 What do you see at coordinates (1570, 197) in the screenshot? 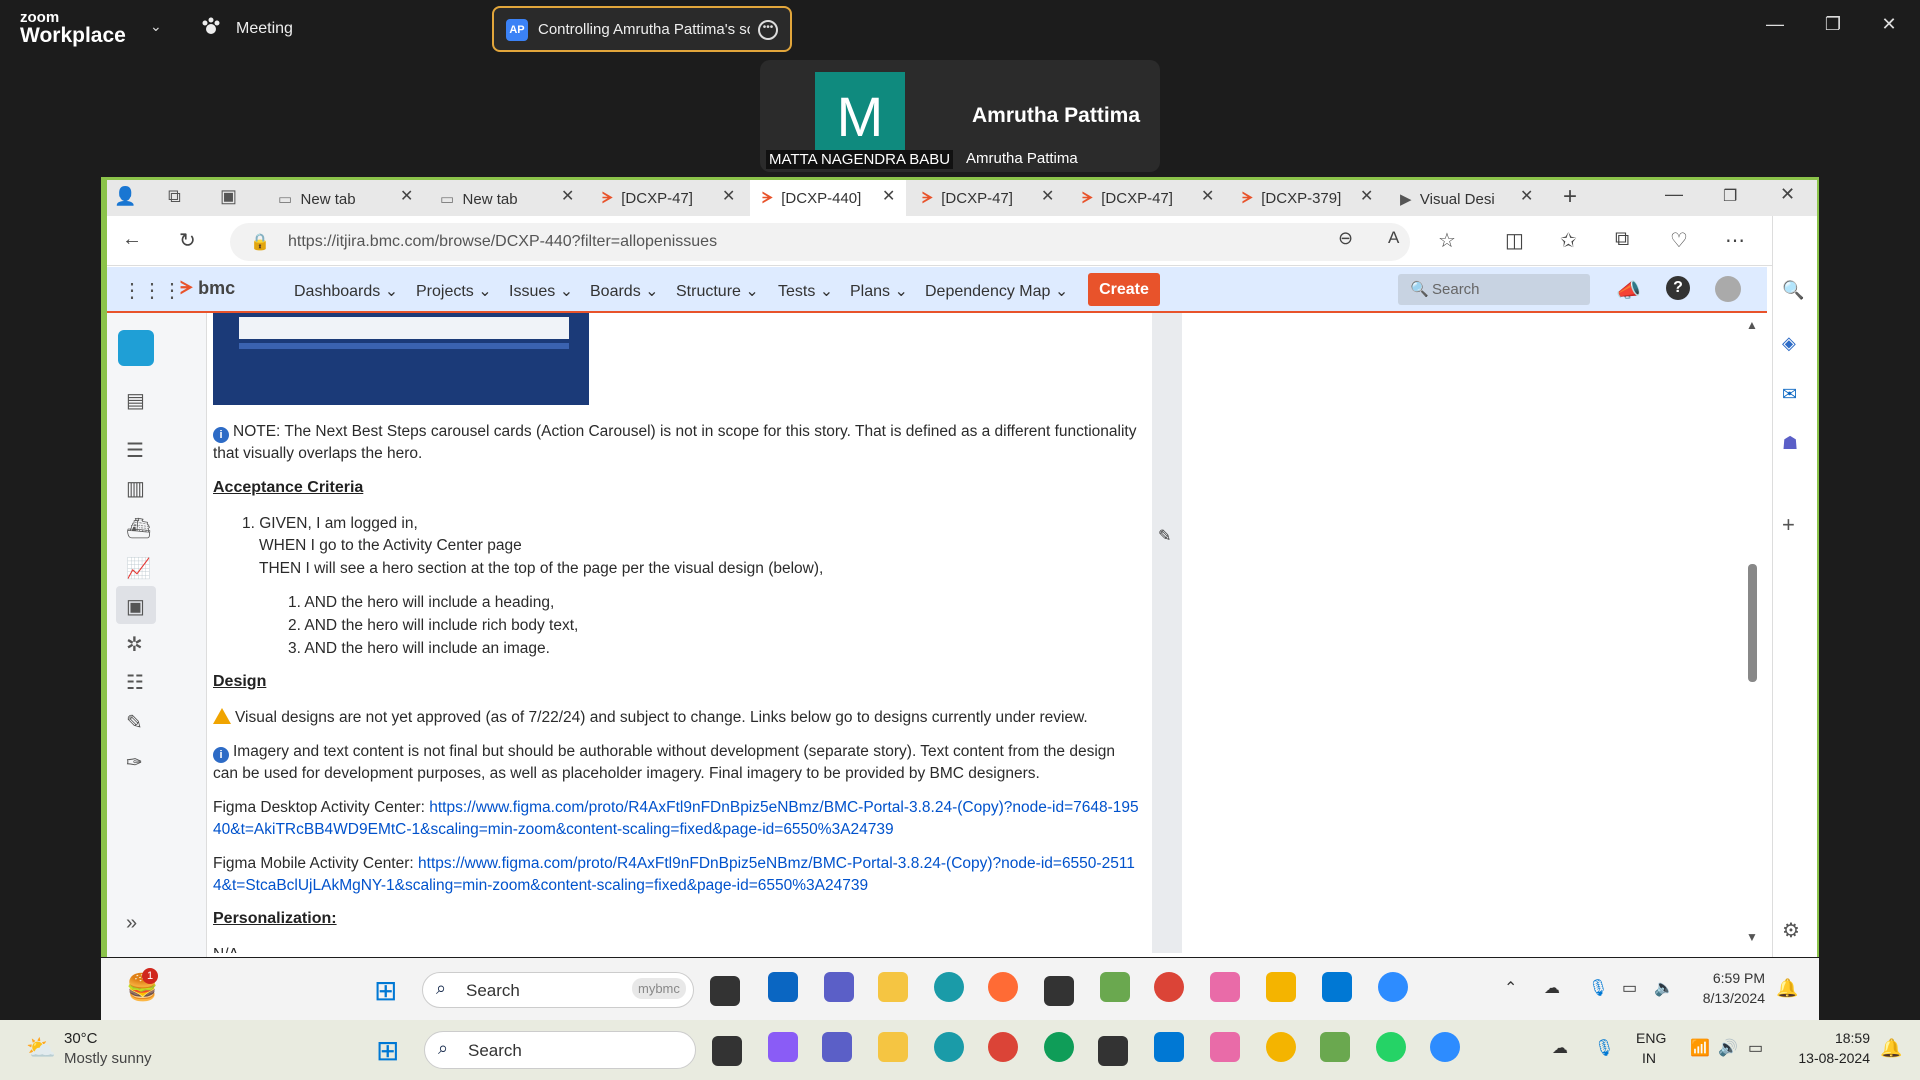
I see `new-tab-icon: +` at bounding box center [1570, 197].